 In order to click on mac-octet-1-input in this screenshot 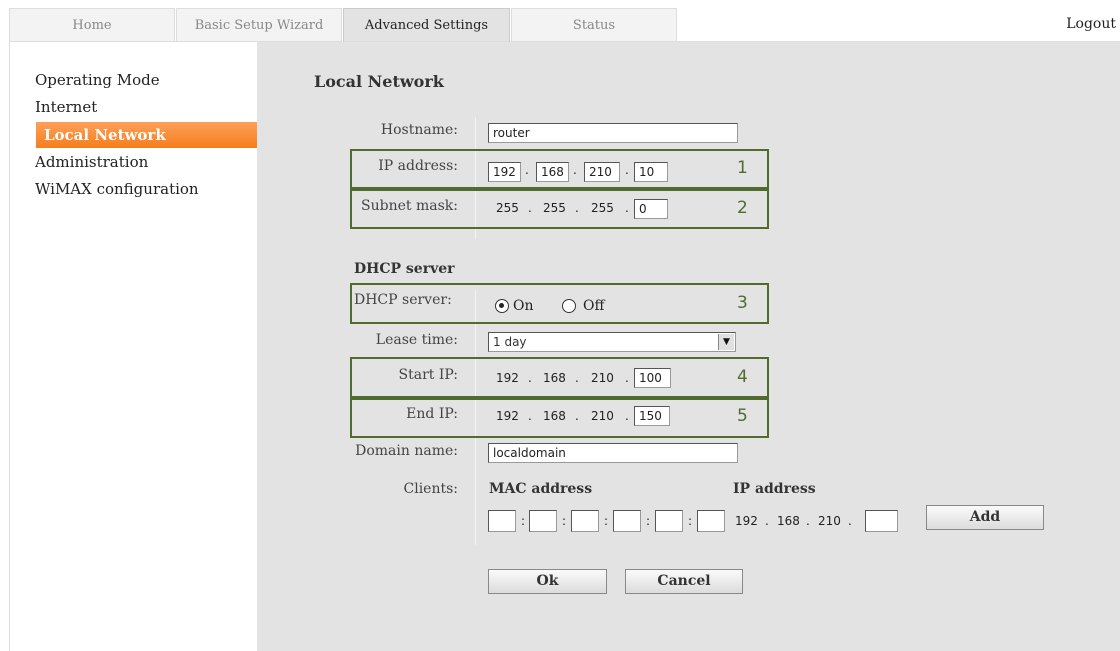, I will do `click(502, 521)`.